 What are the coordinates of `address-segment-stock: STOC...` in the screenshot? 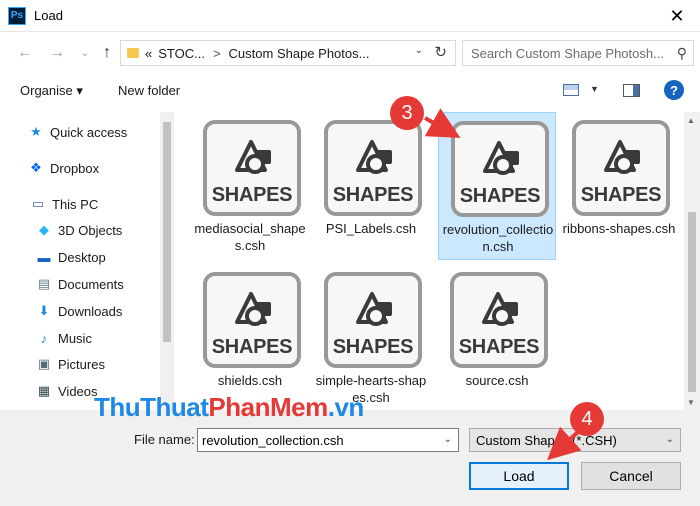 It's located at (181, 53).